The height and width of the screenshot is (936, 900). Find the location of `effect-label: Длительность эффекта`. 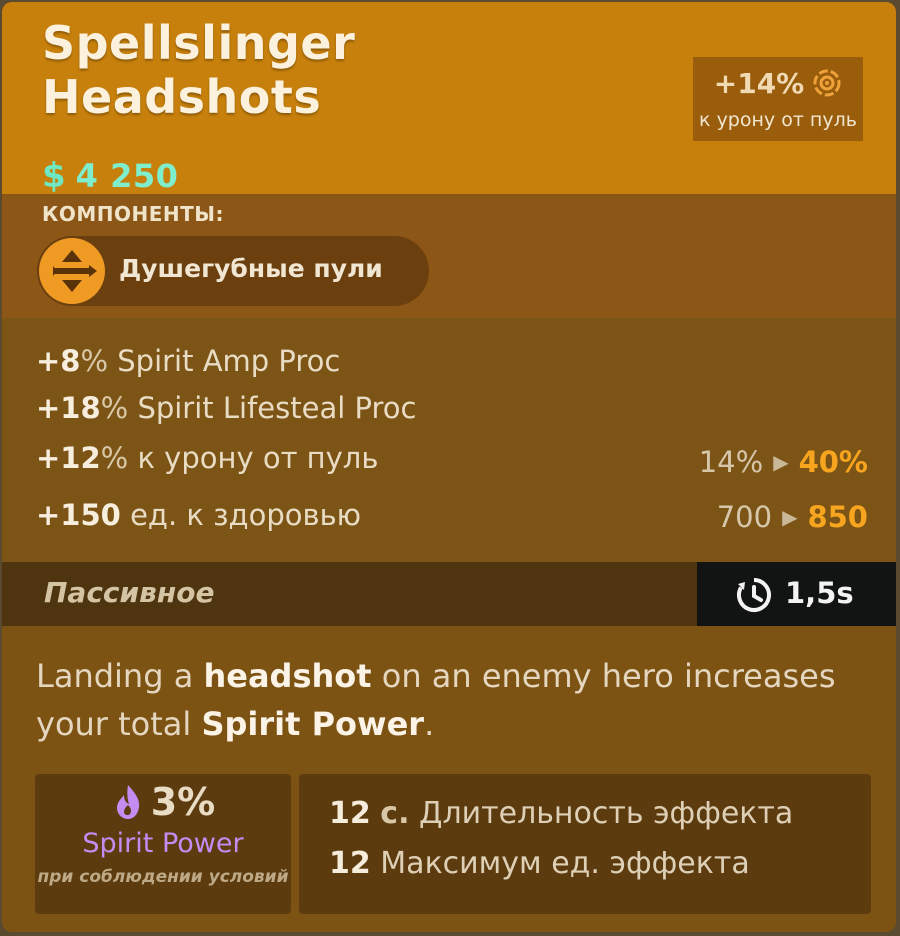

effect-label: Длительность эффекта is located at coordinates (606, 813).